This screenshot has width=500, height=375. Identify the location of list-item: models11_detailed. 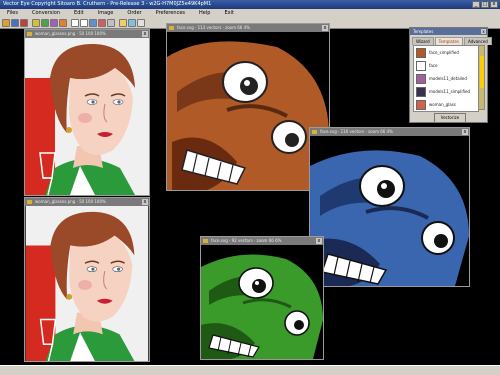
(446, 78).